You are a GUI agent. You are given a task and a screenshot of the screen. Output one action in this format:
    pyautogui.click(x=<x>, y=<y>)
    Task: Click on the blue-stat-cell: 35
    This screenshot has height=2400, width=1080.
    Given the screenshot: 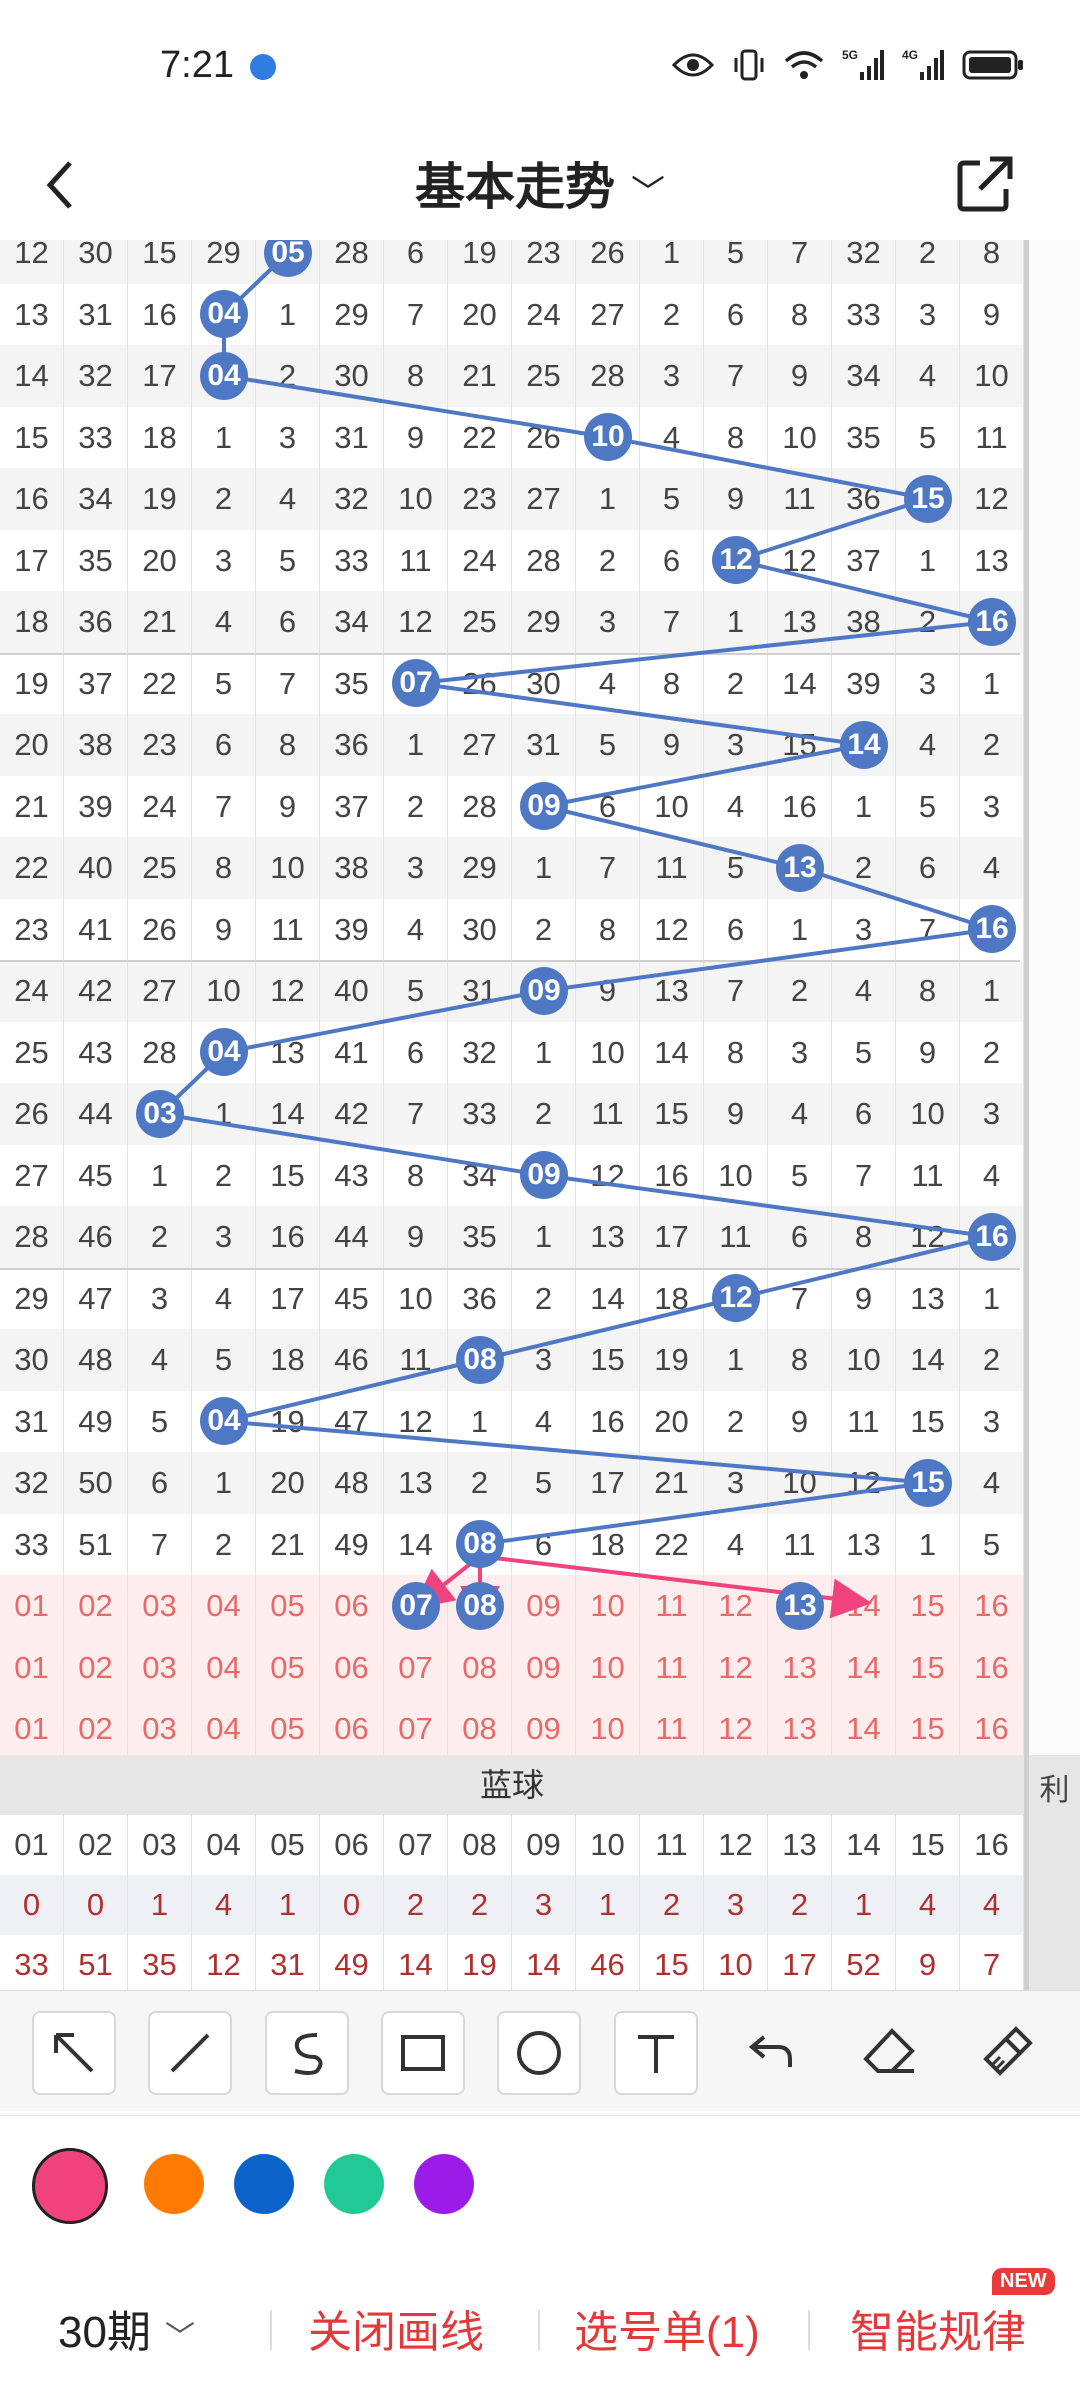 What is the action you would take?
    pyautogui.click(x=160, y=1962)
    